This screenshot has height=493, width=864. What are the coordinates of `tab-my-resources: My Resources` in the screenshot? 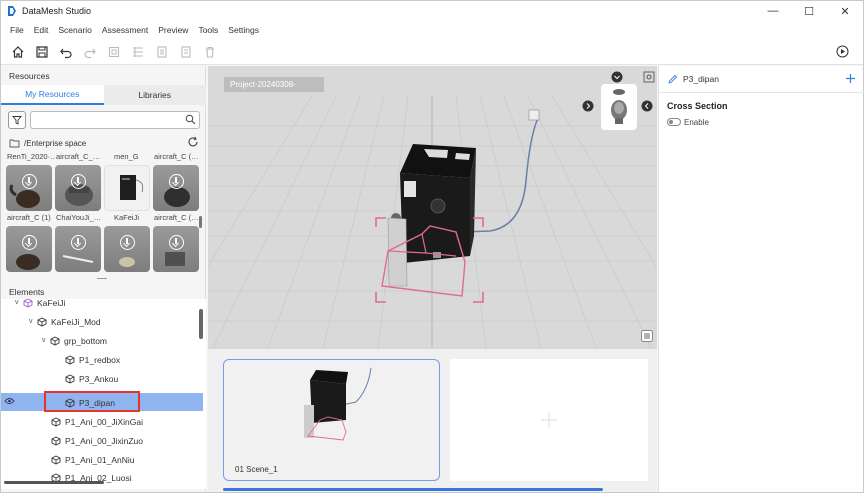 It's located at (52, 95).